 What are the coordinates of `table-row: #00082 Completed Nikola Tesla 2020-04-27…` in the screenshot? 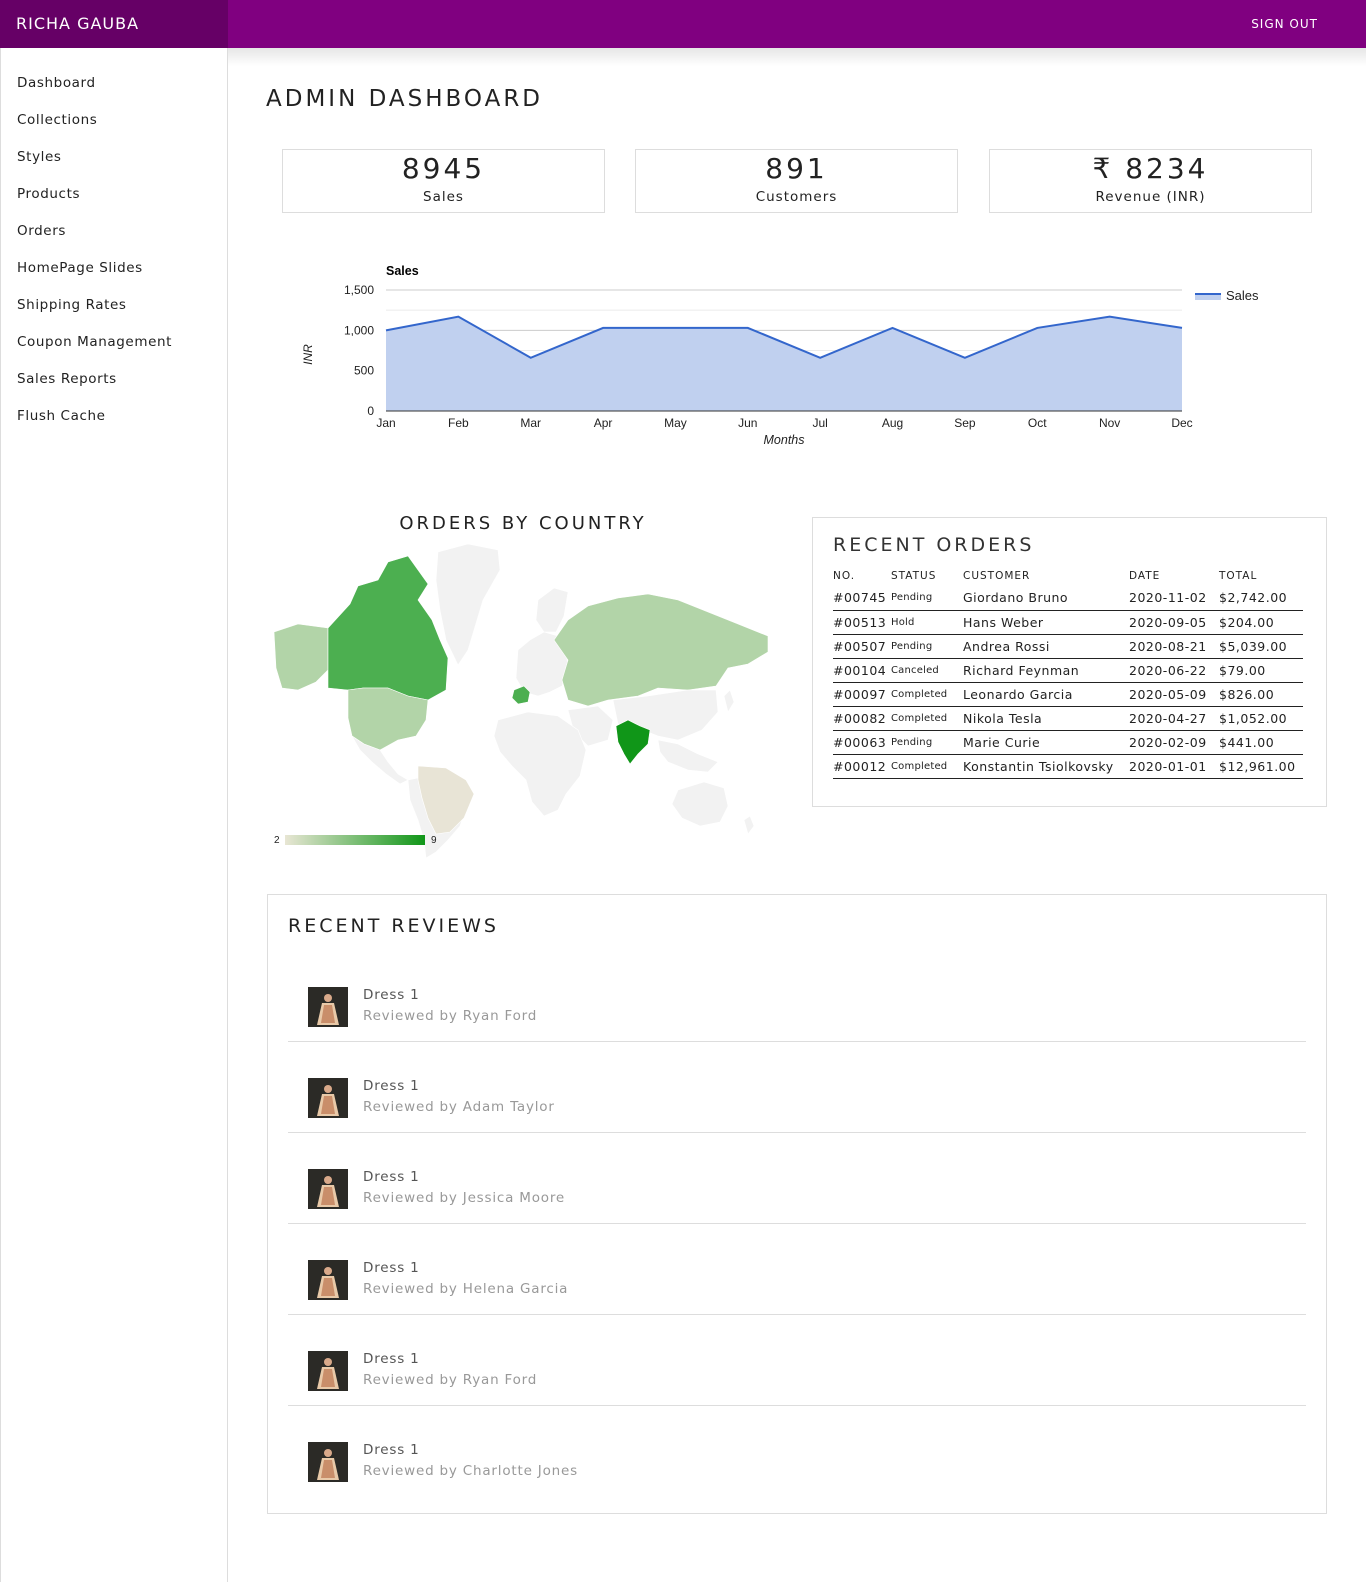 It's located at (1068, 718).